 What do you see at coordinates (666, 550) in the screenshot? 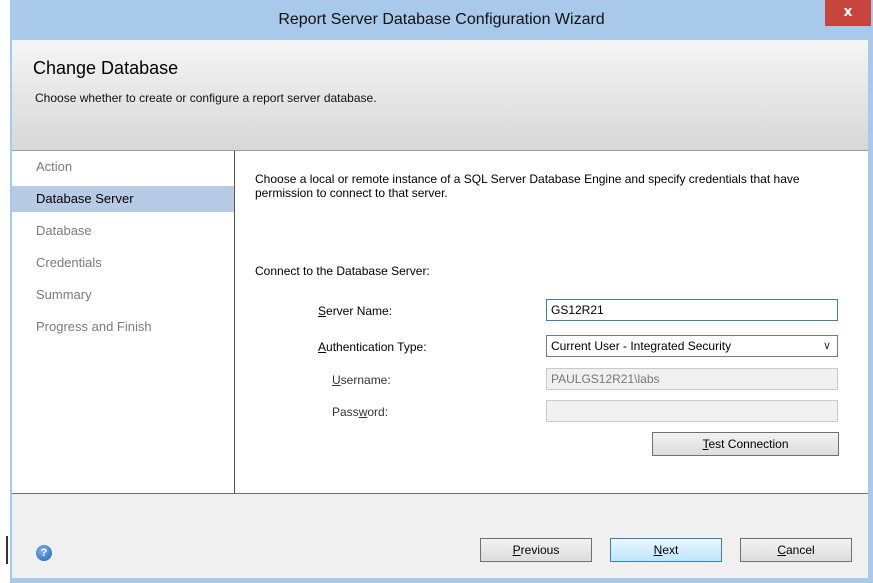
I see `next-button: Next` at bounding box center [666, 550].